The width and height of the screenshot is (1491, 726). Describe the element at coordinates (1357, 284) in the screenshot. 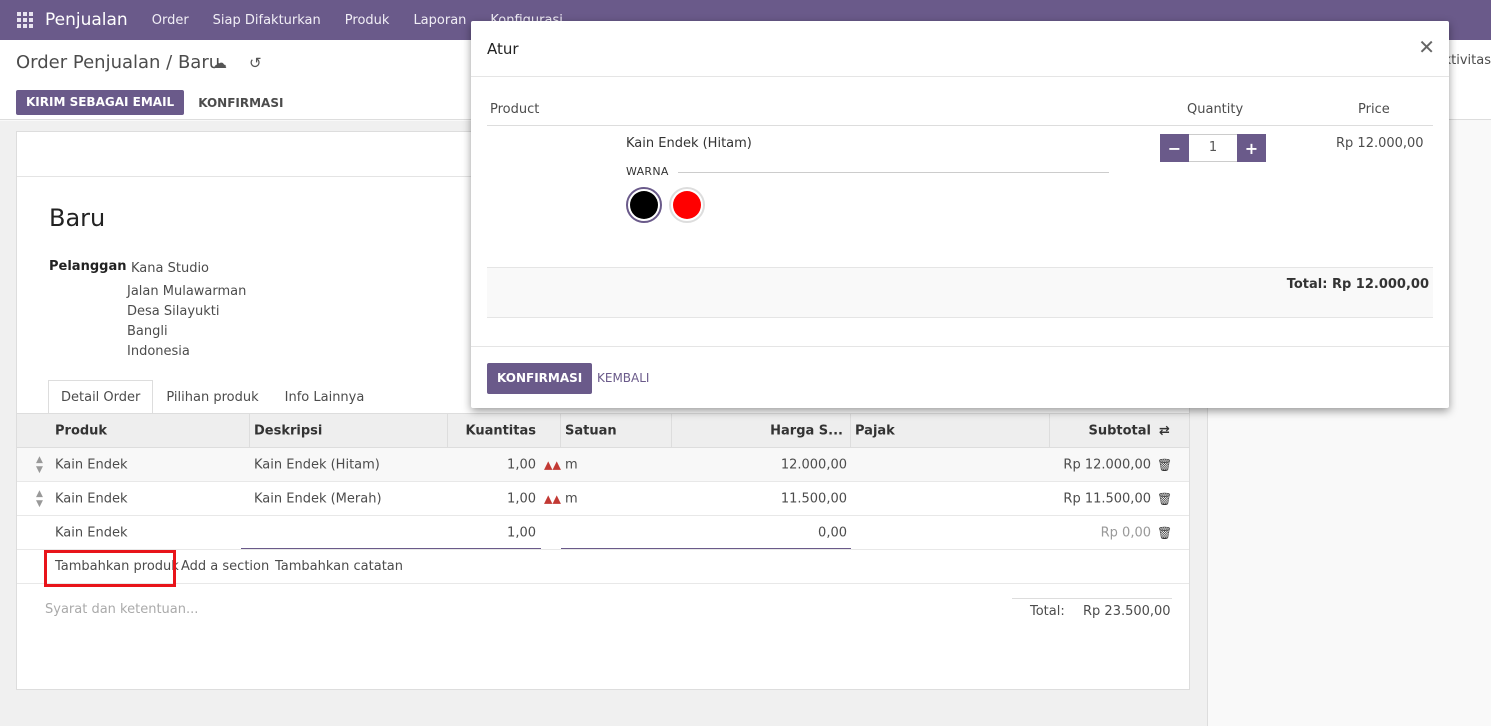

I see `dialog-total: Total: Rp 12.000,00` at that location.